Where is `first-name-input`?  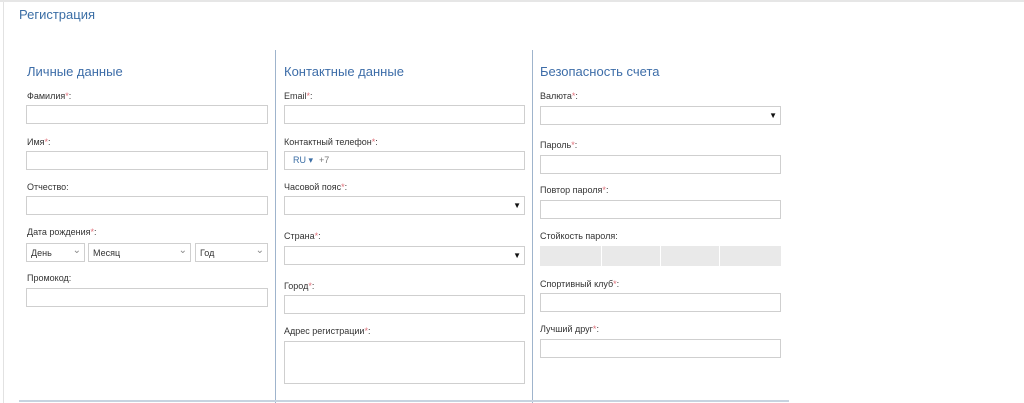 first-name-input is located at coordinates (147, 160).